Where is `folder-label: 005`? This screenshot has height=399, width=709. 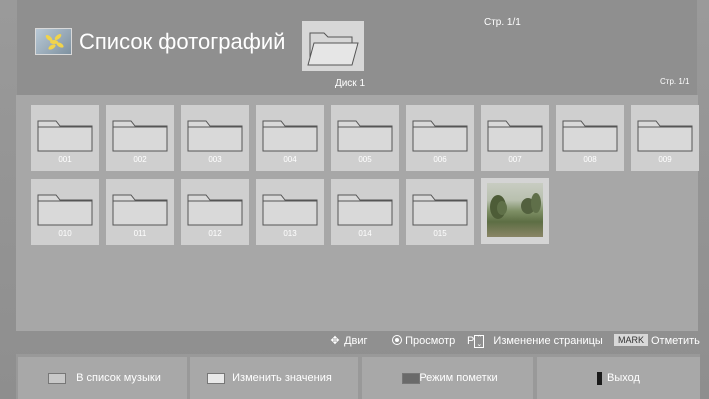 folder-label: 005 is located at coordinates (365, 159).